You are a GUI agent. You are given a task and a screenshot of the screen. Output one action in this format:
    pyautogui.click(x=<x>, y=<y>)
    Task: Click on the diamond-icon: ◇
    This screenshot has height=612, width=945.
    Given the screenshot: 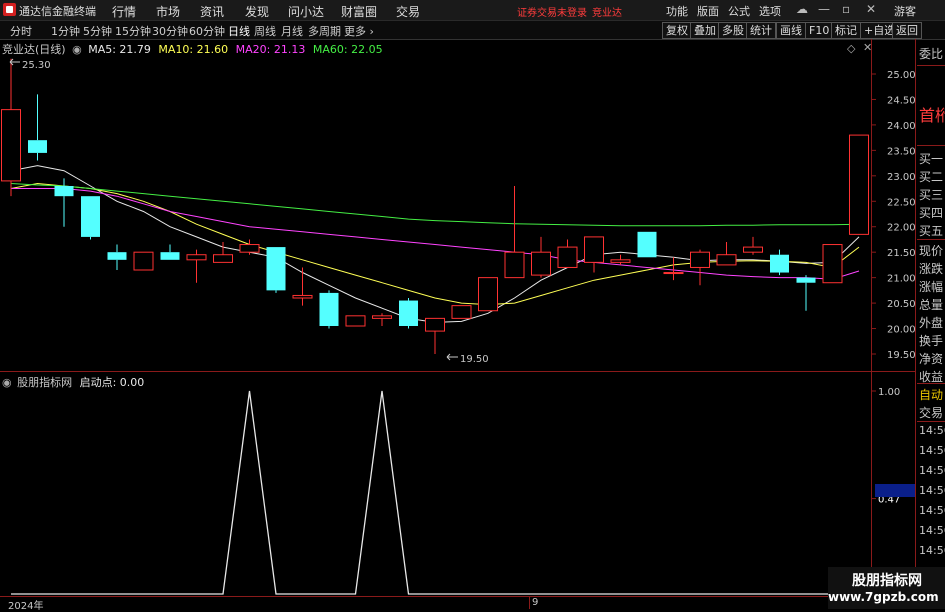 What is the action you would take?
    pyautogui.click(x=851, y=48)
    